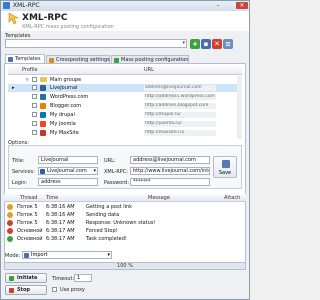 This screenshot has width=320, height=300. I want to click on settings-icon: ≡, so click(228, 44).